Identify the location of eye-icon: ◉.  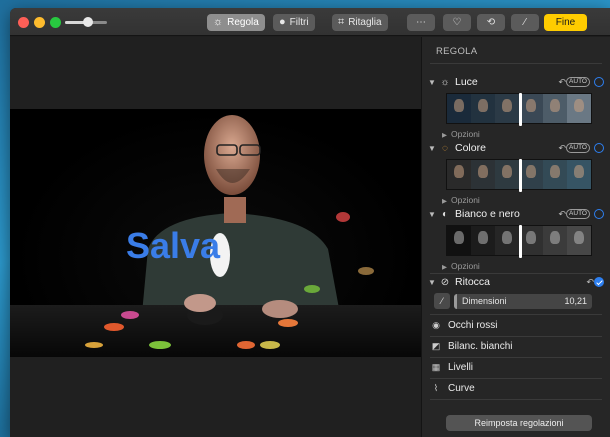
(436, 324).